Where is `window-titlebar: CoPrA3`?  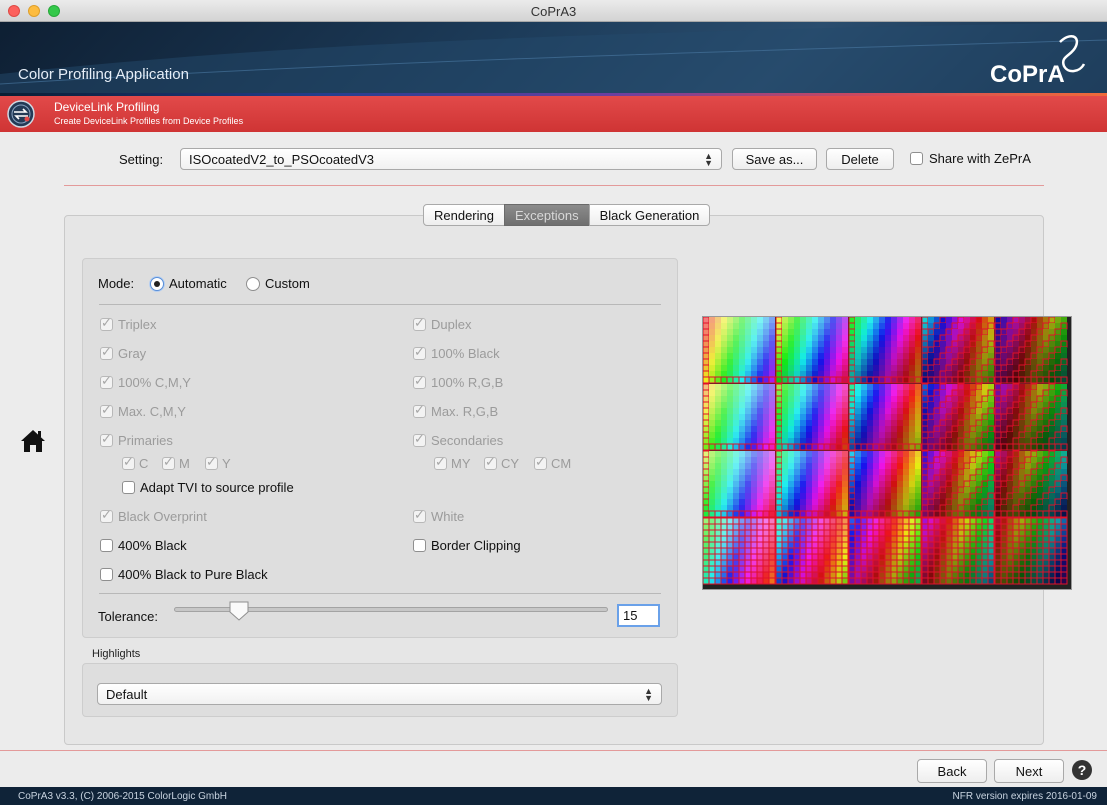
window-titlebar: CoPrA3 is located at coordinates (553, 11).